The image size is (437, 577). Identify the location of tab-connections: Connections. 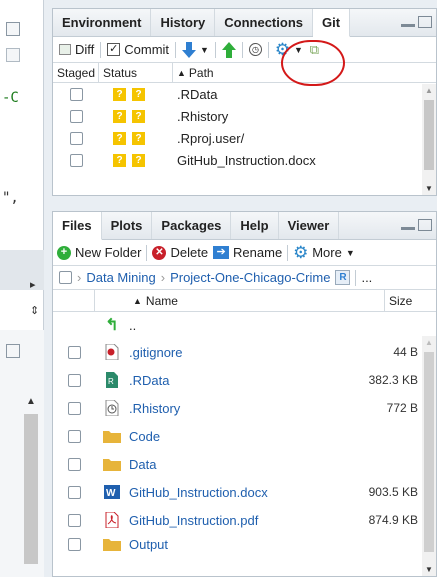
(264, 22).